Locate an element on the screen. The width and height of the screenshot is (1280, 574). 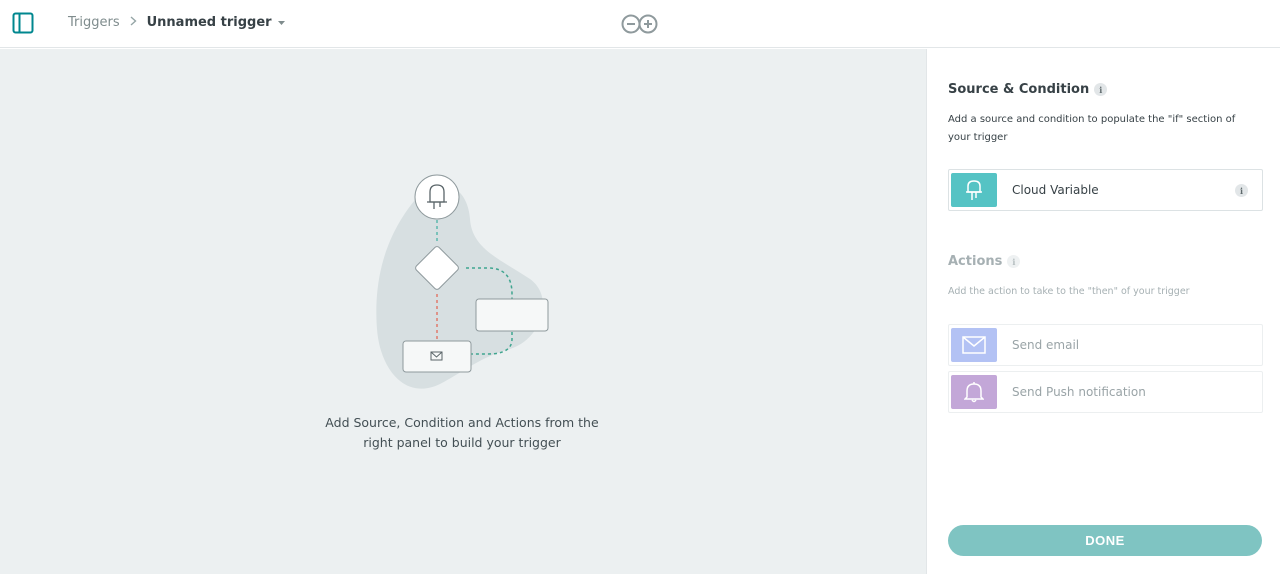
chevron-right-icon is located at coordinates (133, 22).